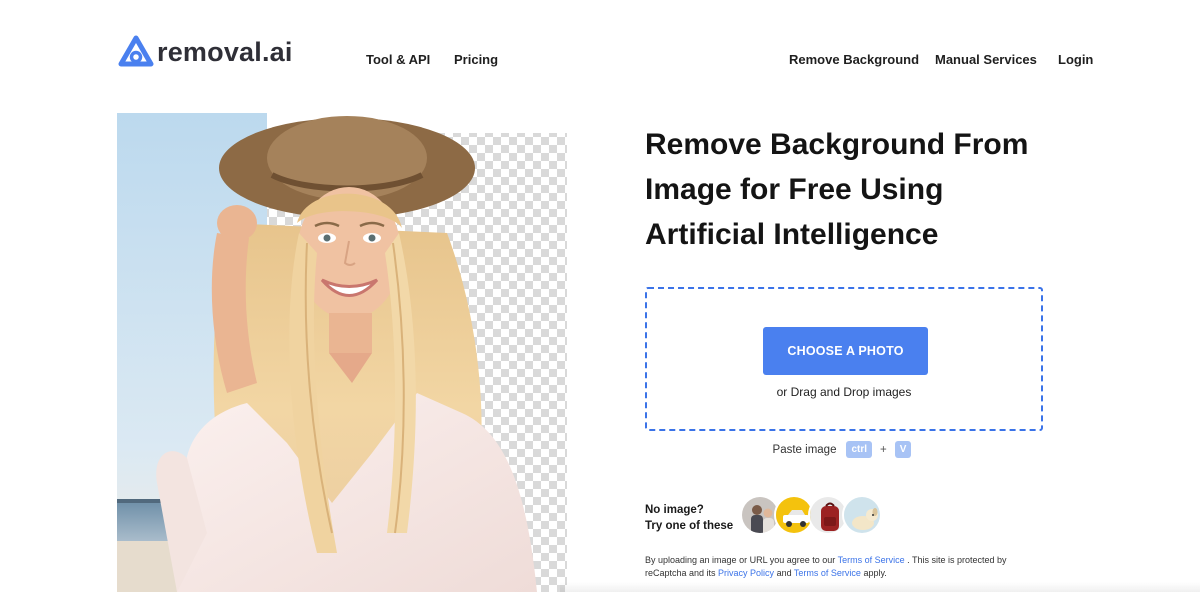 The height and width of the screenshot is (592, 1200). What do you see at coordinates (880, 587) in the screenshot?
I see `bottom-shadow` at bounding box center [880, 587].